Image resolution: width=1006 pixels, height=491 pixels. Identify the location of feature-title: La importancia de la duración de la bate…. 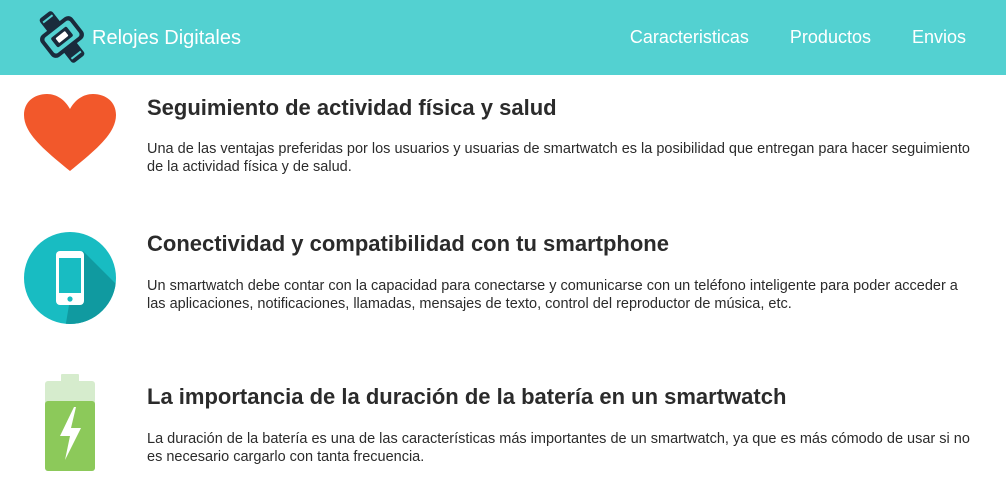
(467, 396).